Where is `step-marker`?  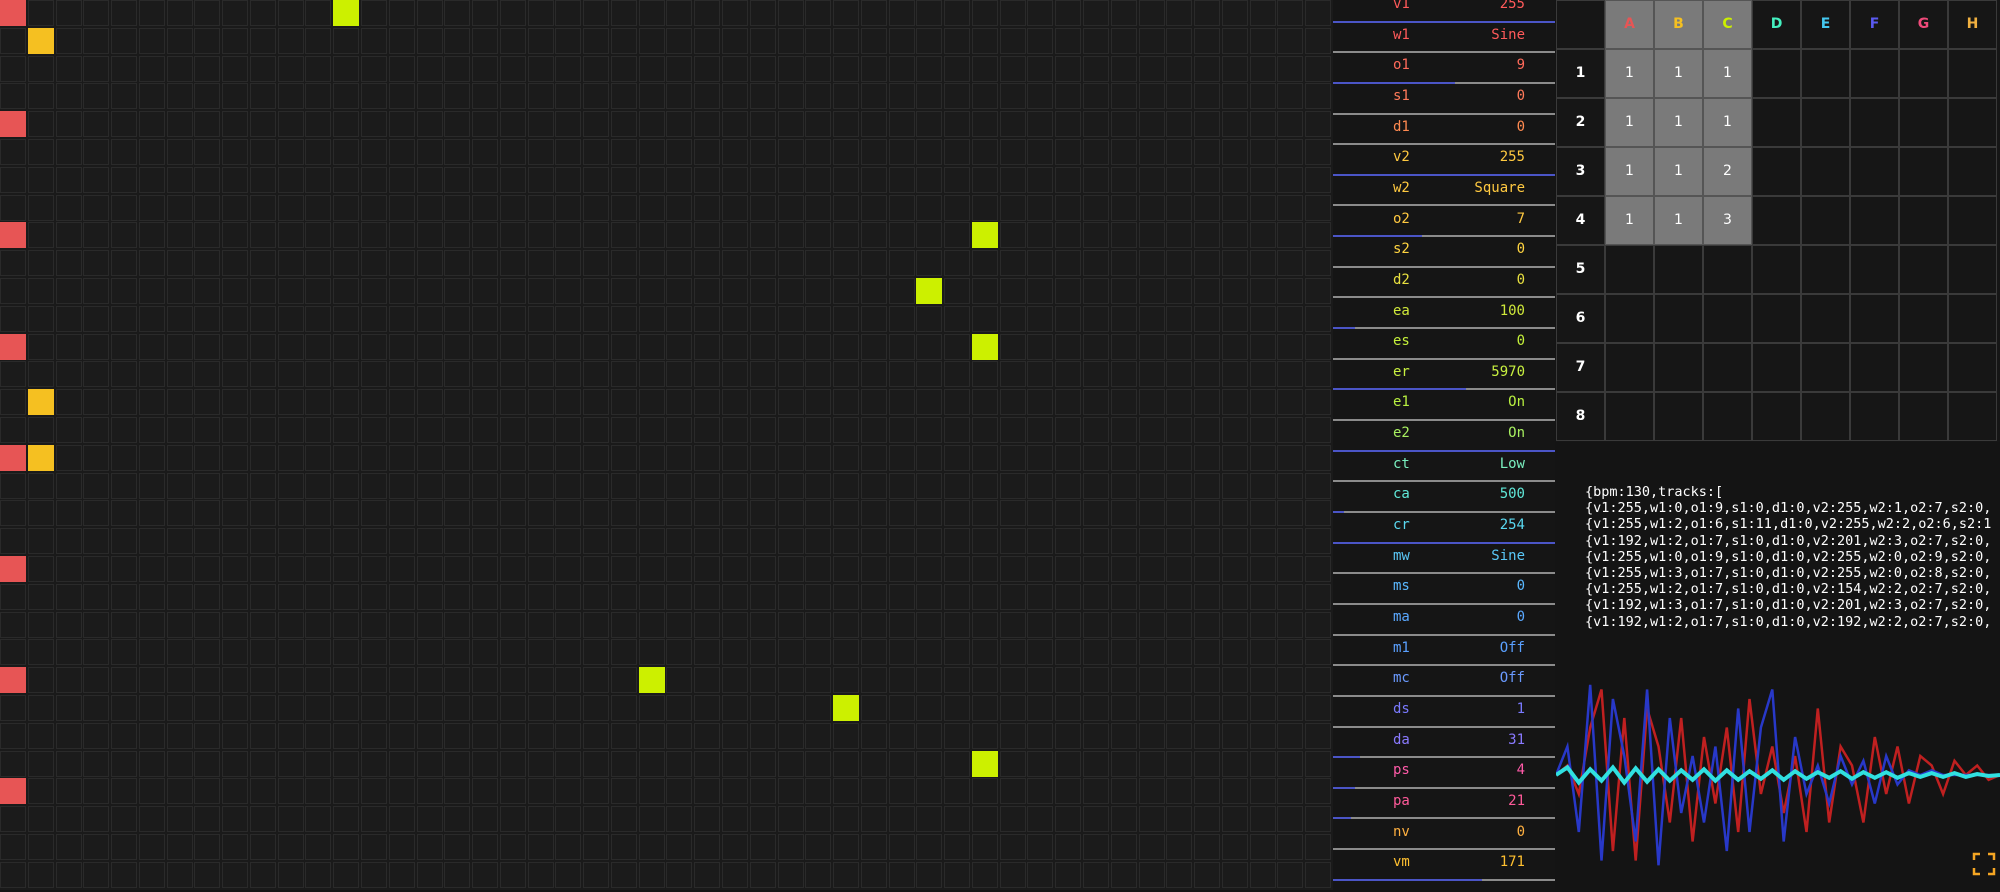
step-marker is located at coordinates (13, 457).